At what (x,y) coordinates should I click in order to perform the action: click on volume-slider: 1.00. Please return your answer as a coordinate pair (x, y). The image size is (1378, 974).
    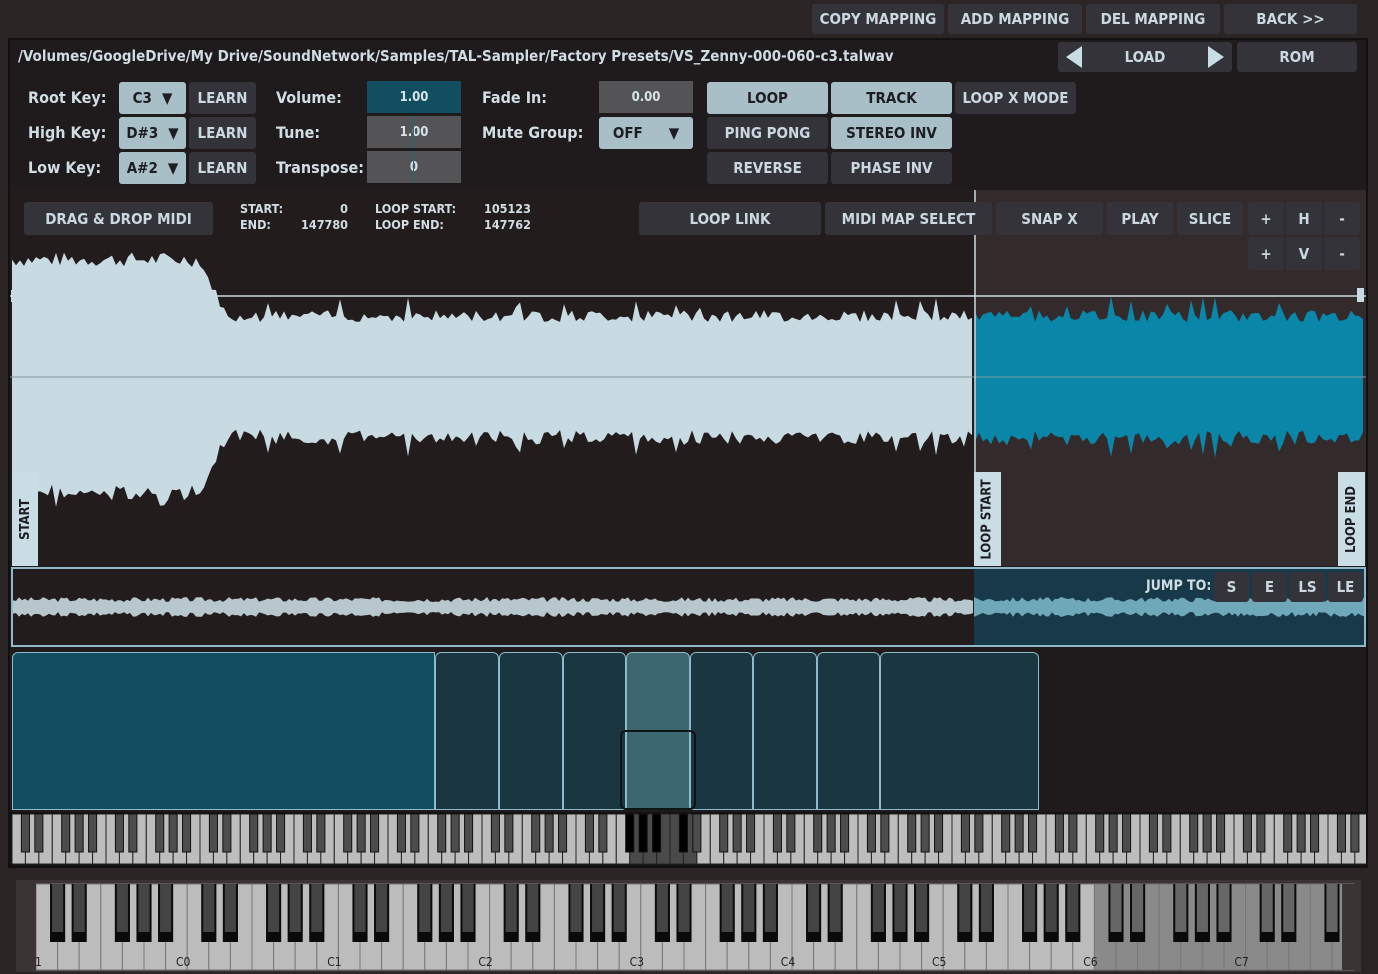
    Looking at the image, I should click on (414, 97).